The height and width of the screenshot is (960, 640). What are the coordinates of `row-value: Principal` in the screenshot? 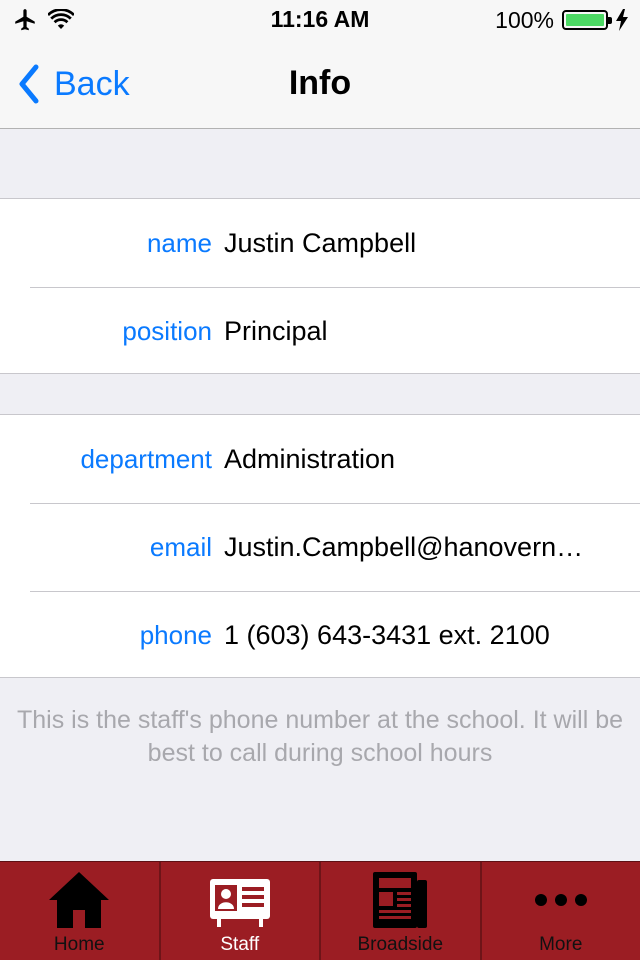 It's located at (276, 331).